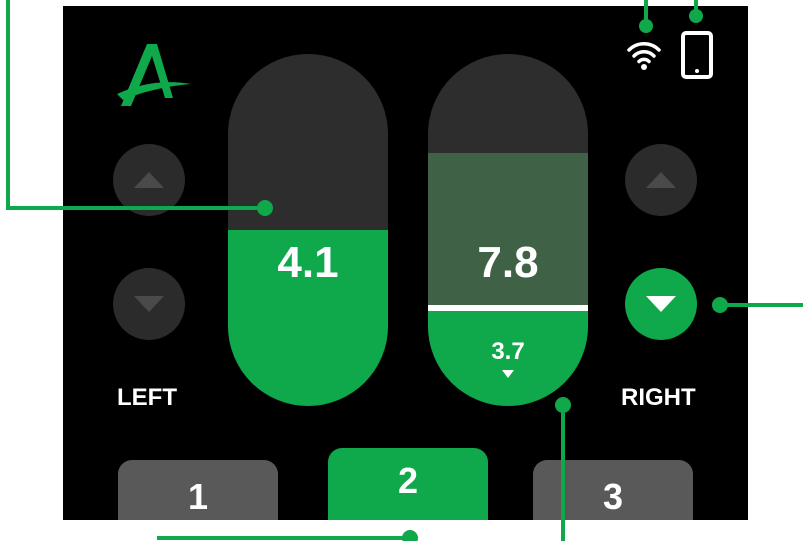  I want to click on left-label: LEFT, so click(147, 397).